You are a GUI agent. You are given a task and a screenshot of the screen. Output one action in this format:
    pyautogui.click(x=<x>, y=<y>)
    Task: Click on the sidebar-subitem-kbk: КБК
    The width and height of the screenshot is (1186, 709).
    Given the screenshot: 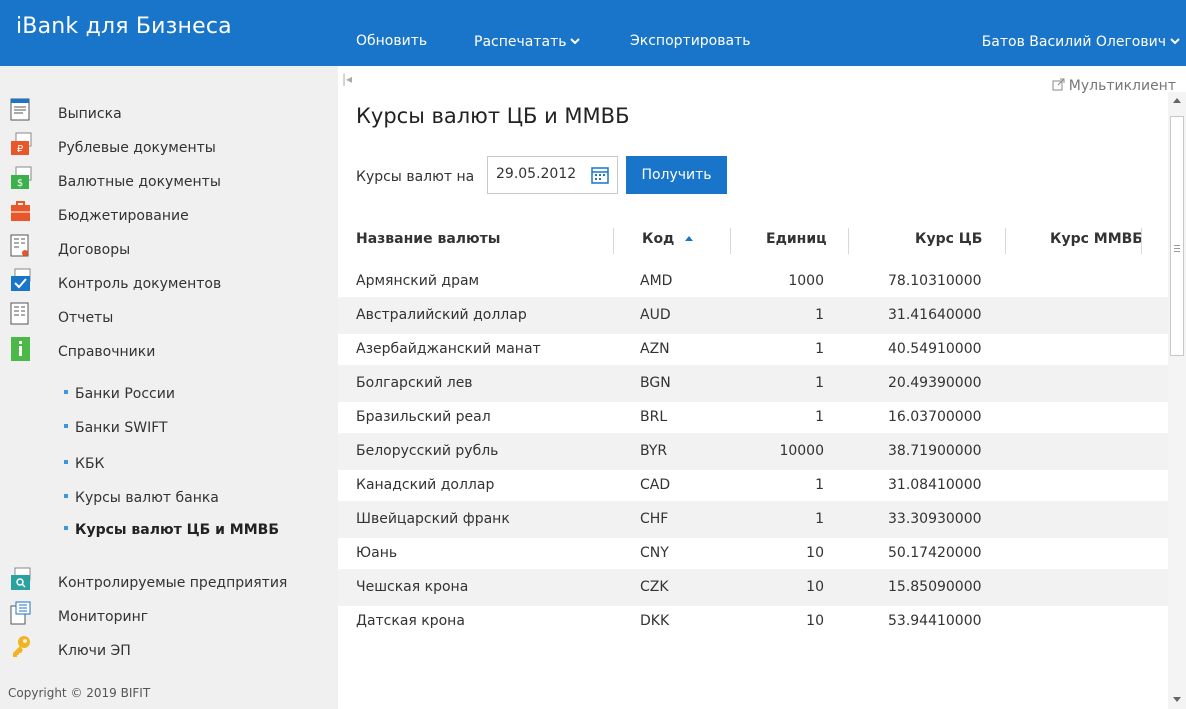 What is the action you would take?
    pyautogui.click(x=84, y=467)
    